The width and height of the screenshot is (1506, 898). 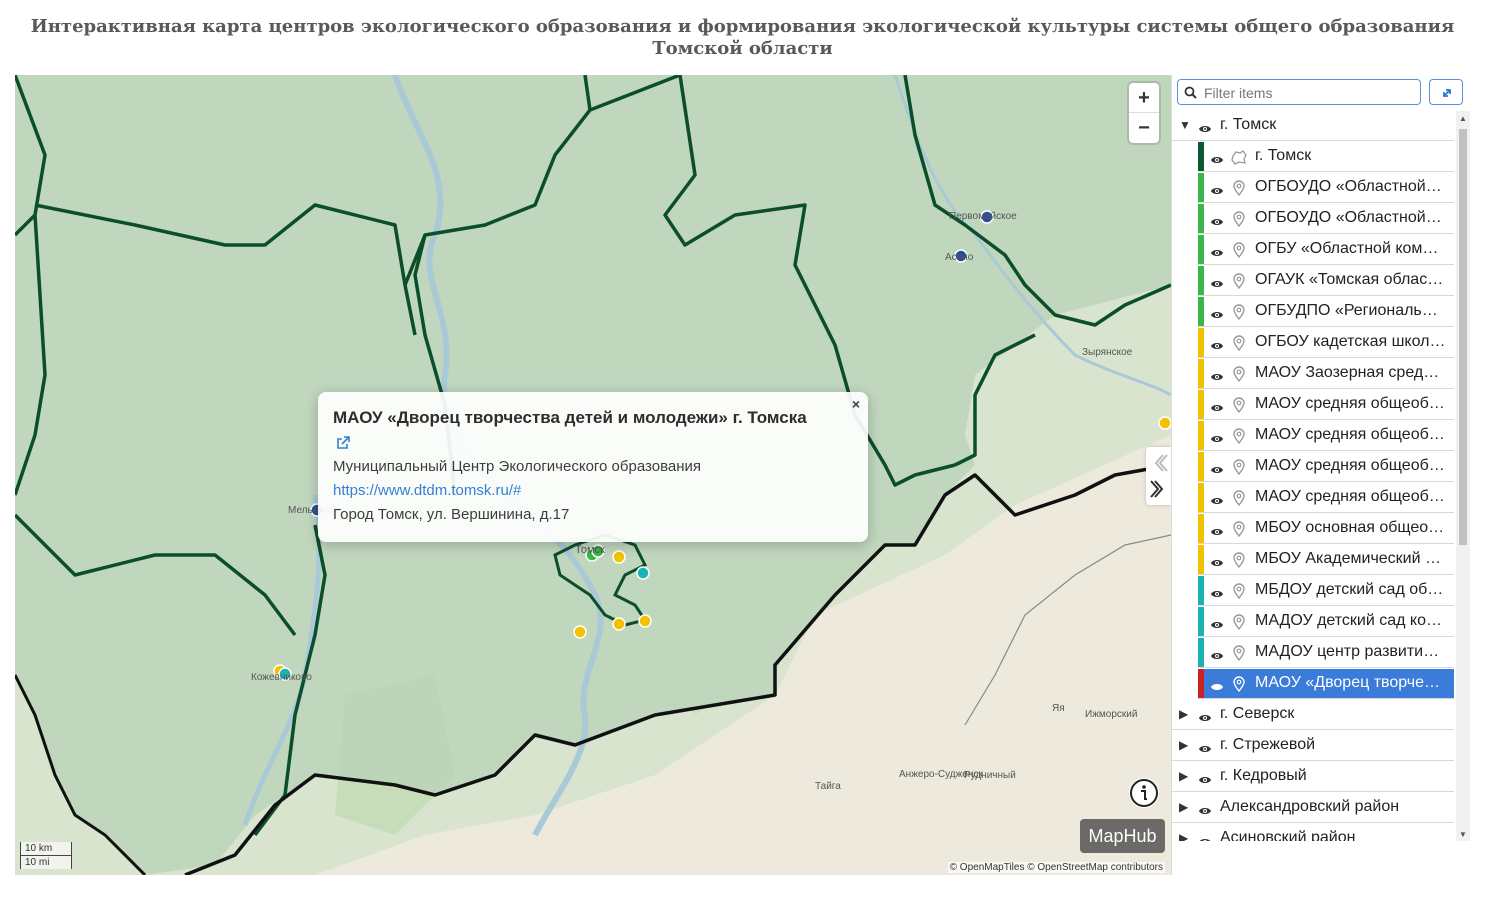 What do you see at coordinates (1144, 793) in the screenshot?
I see `info-icon` at bounding box center [1144, 793].